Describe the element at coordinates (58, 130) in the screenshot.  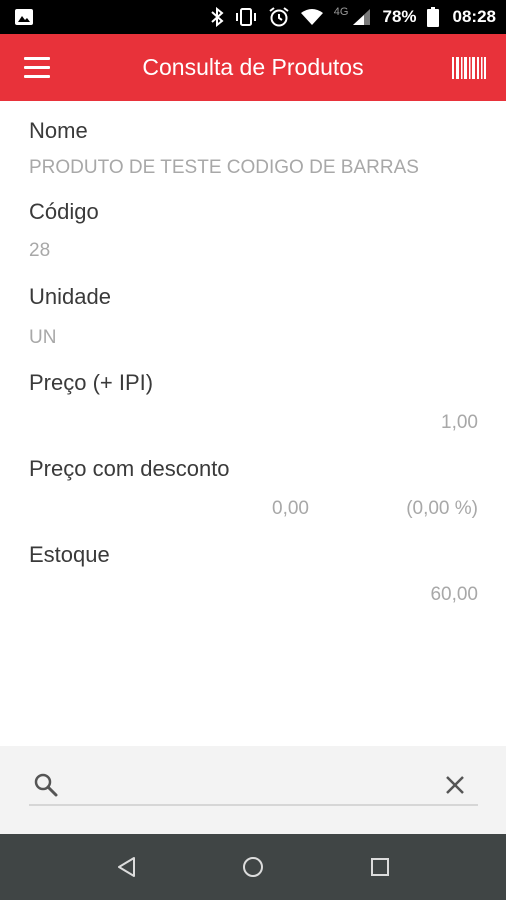
I see `name-label: Nome` at that location.